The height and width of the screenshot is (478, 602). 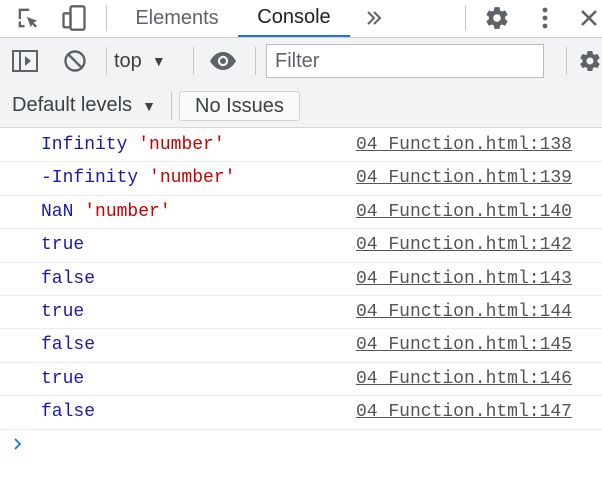 What do you see at coordinates (25, 61) in the screenshot?
I see `sidebar-toggle-icon` at bounding box center [25, 61].